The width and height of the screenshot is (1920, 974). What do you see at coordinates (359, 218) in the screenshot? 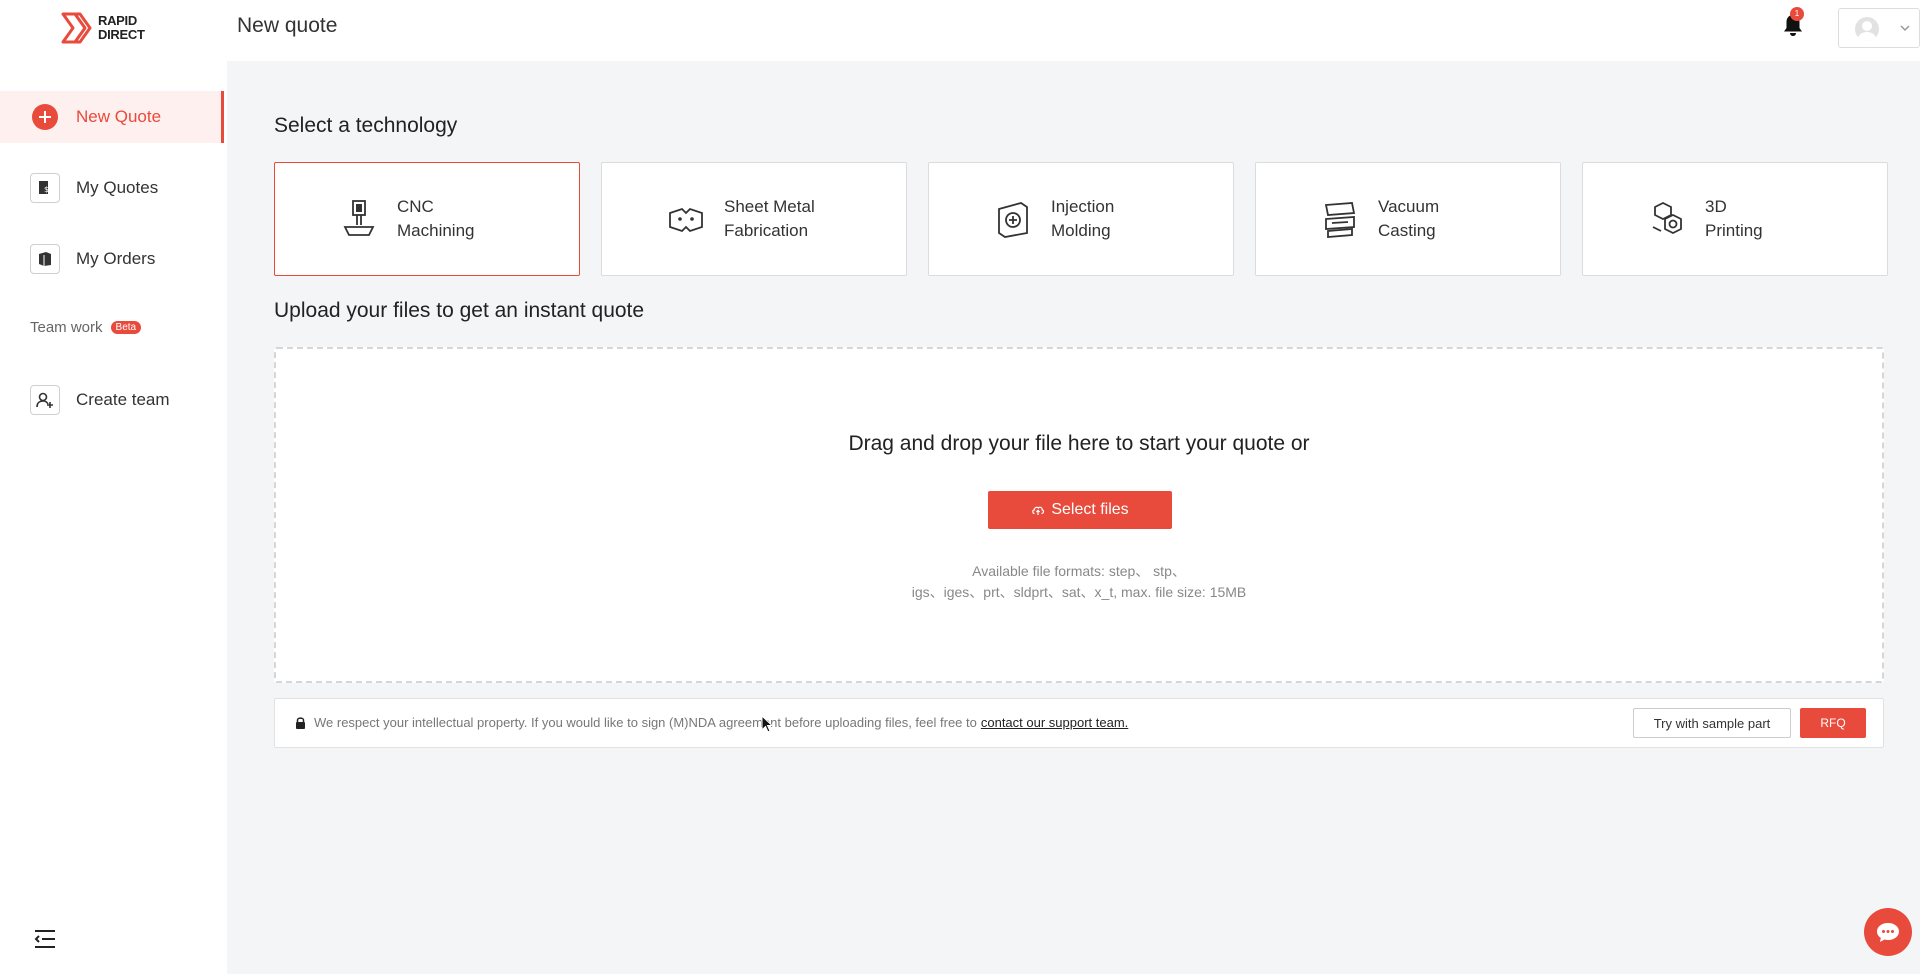
I see `cnc-machining-icon` at bounding box center [359, 218].